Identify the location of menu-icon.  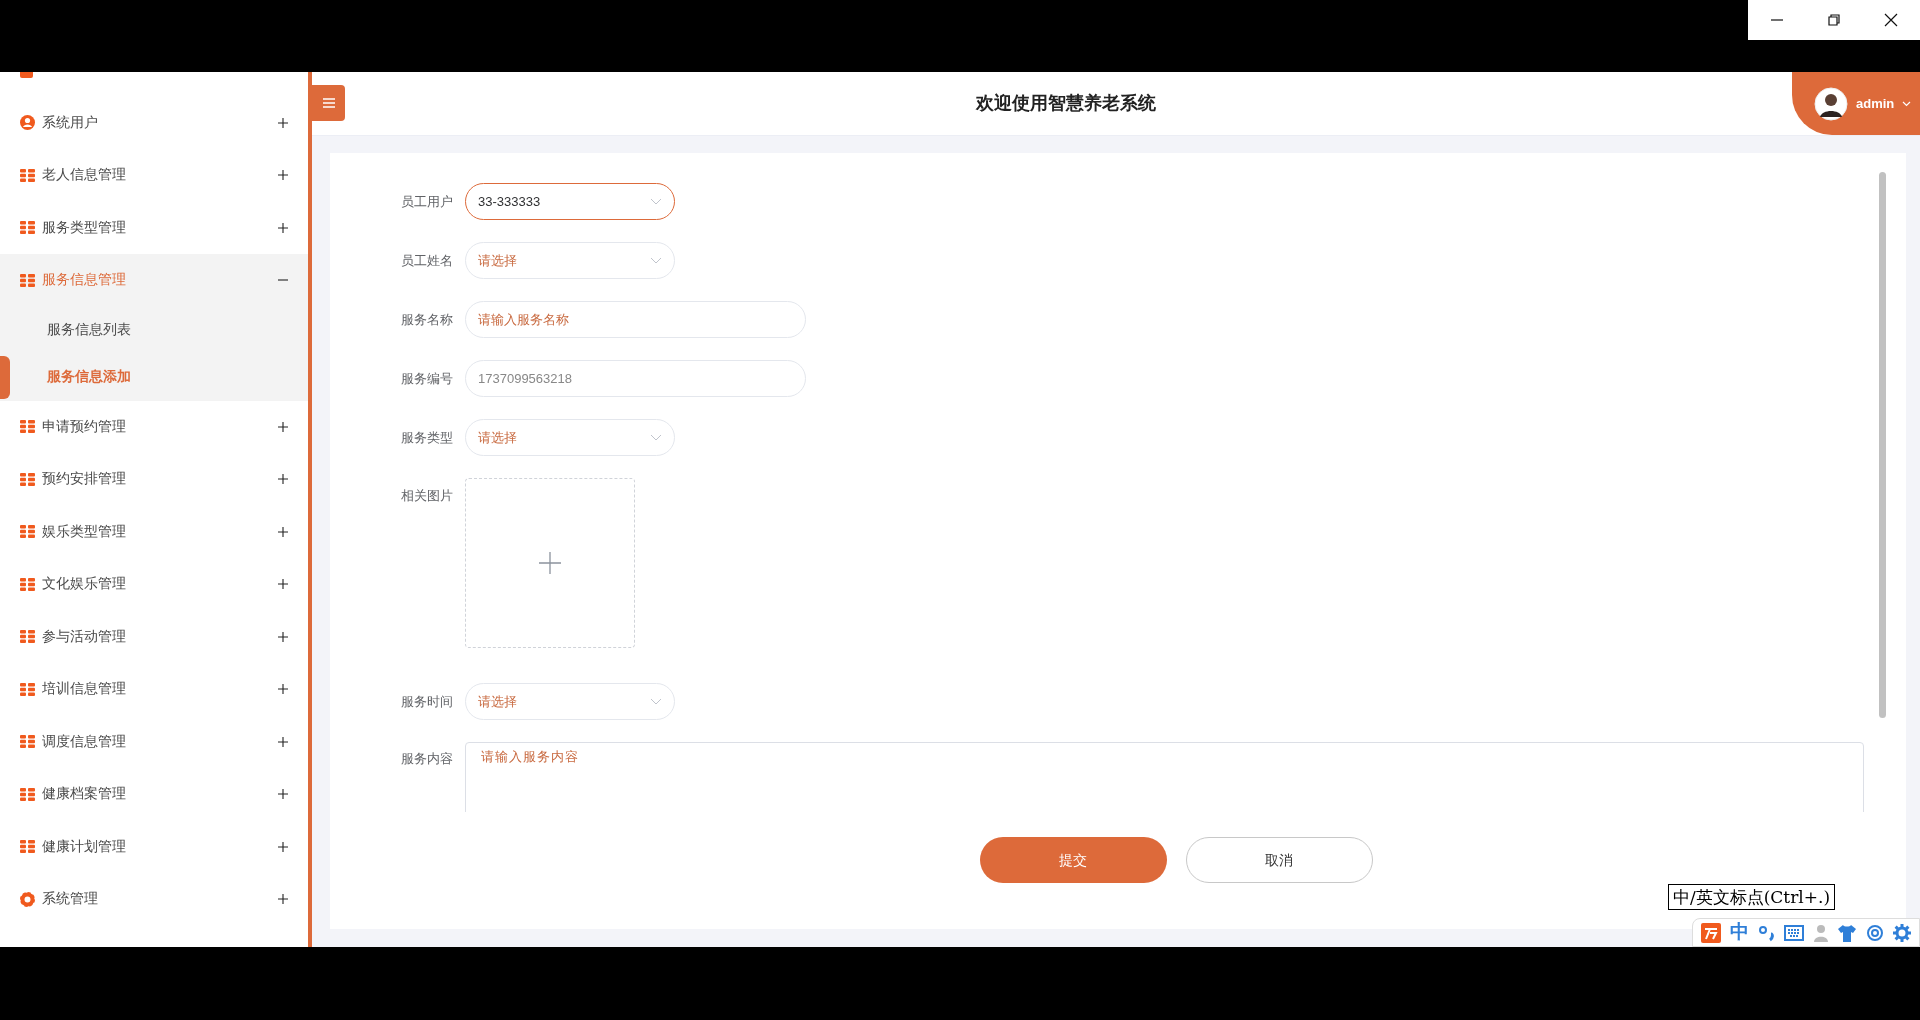
(328, 103).